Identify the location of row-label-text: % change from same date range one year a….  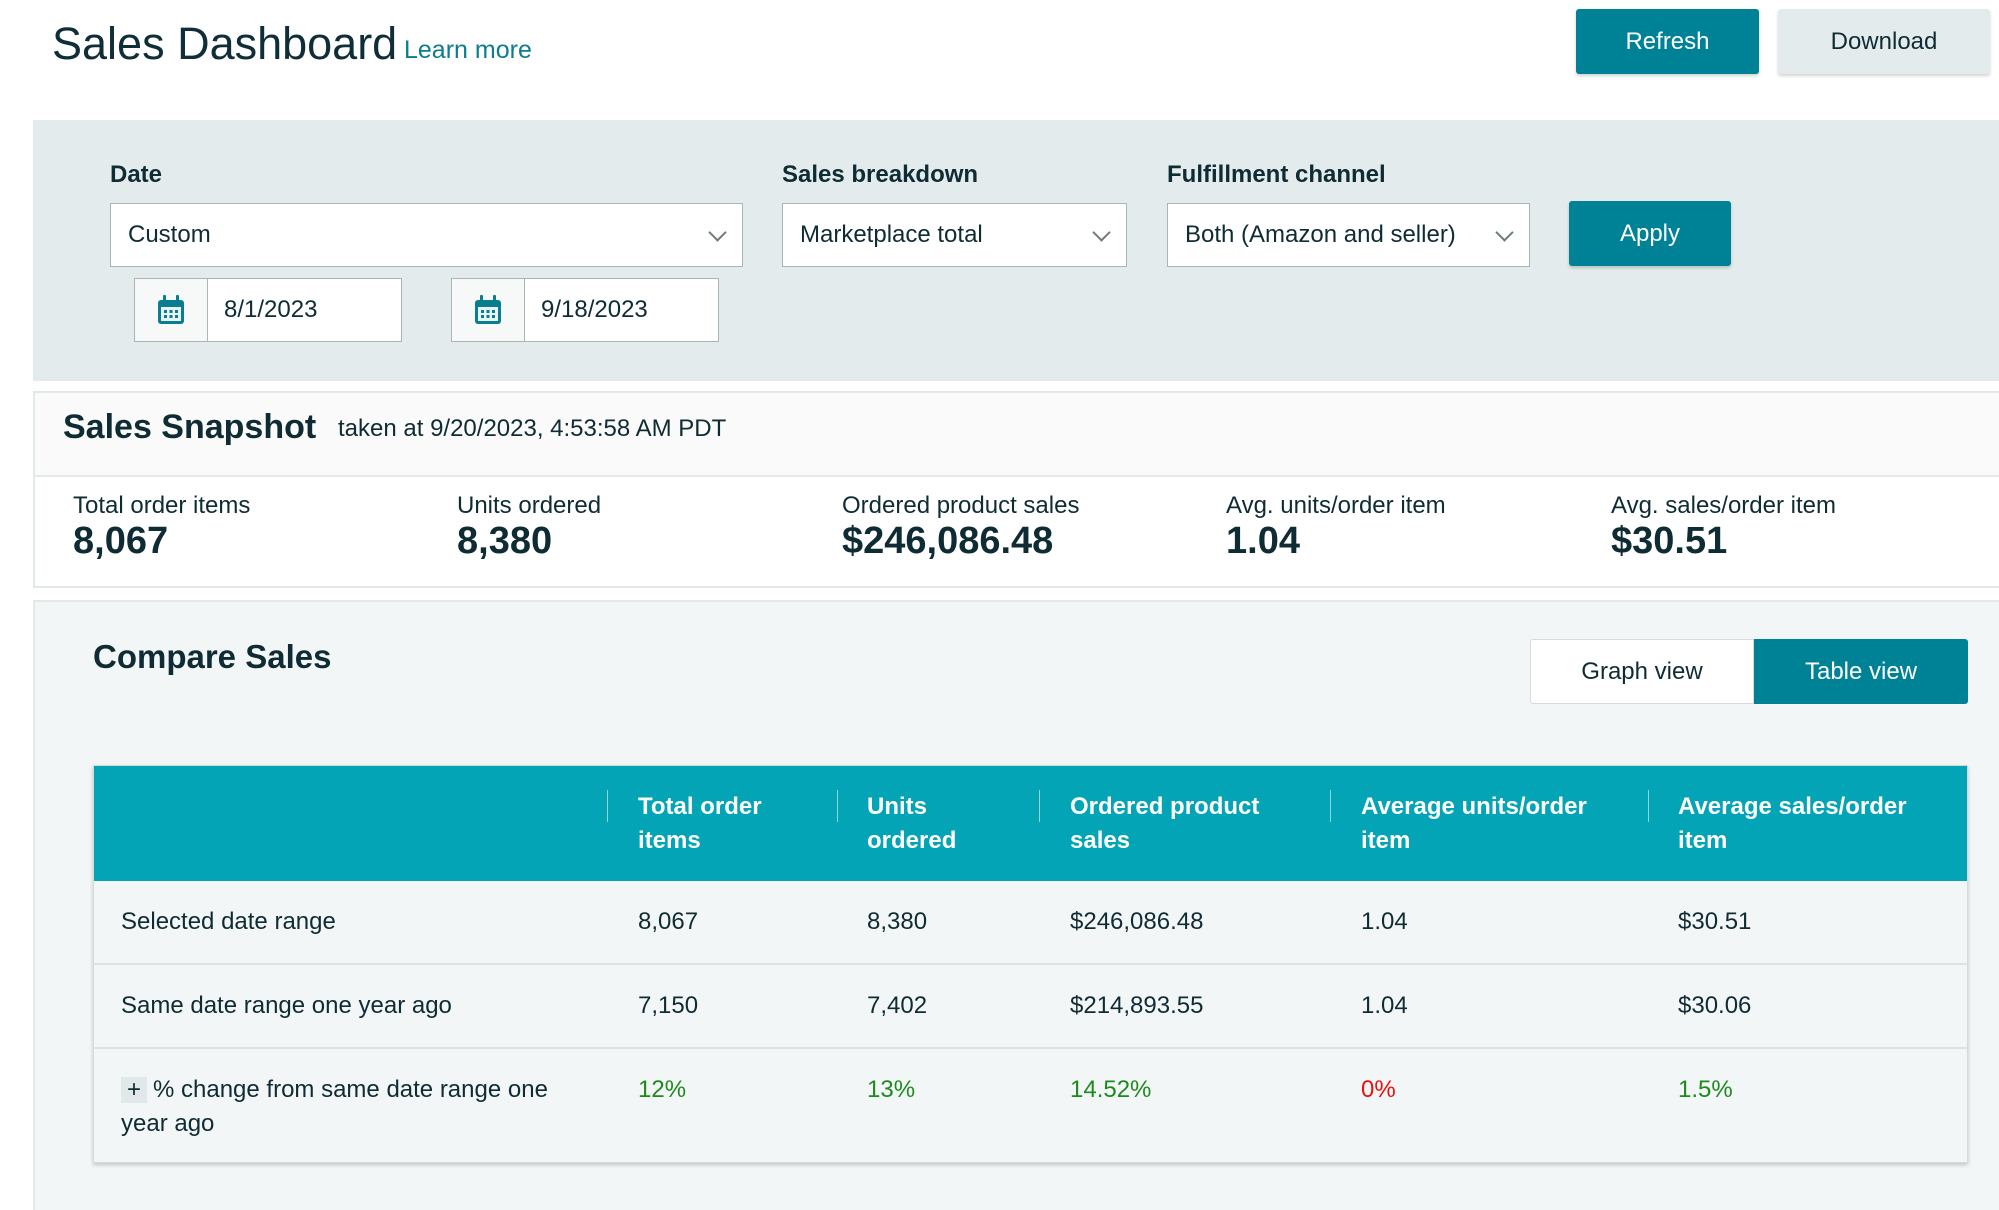
(334, 1106).